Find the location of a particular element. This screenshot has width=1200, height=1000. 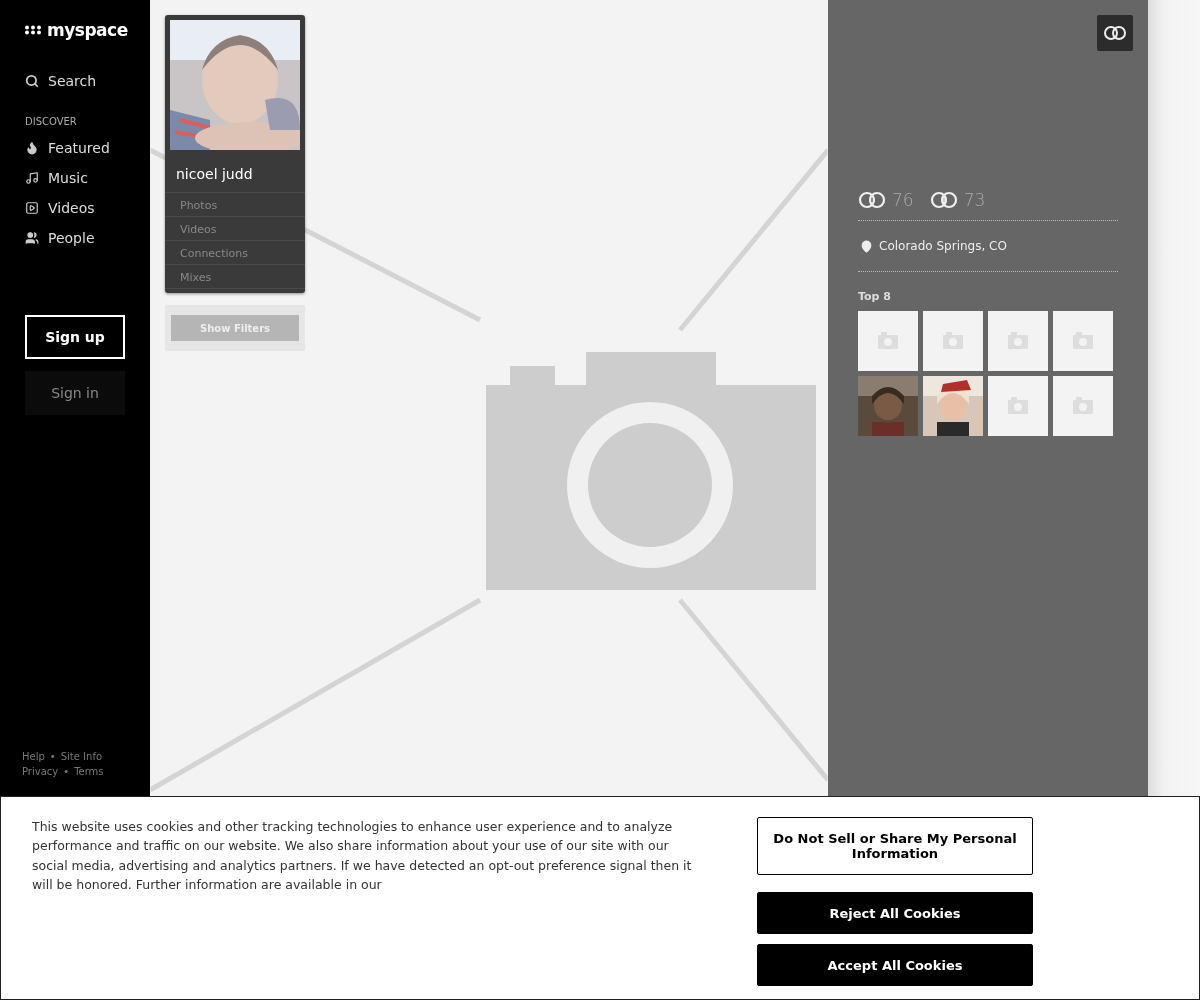

profile-name: nicoel judd is located at coordinates (235, 171).